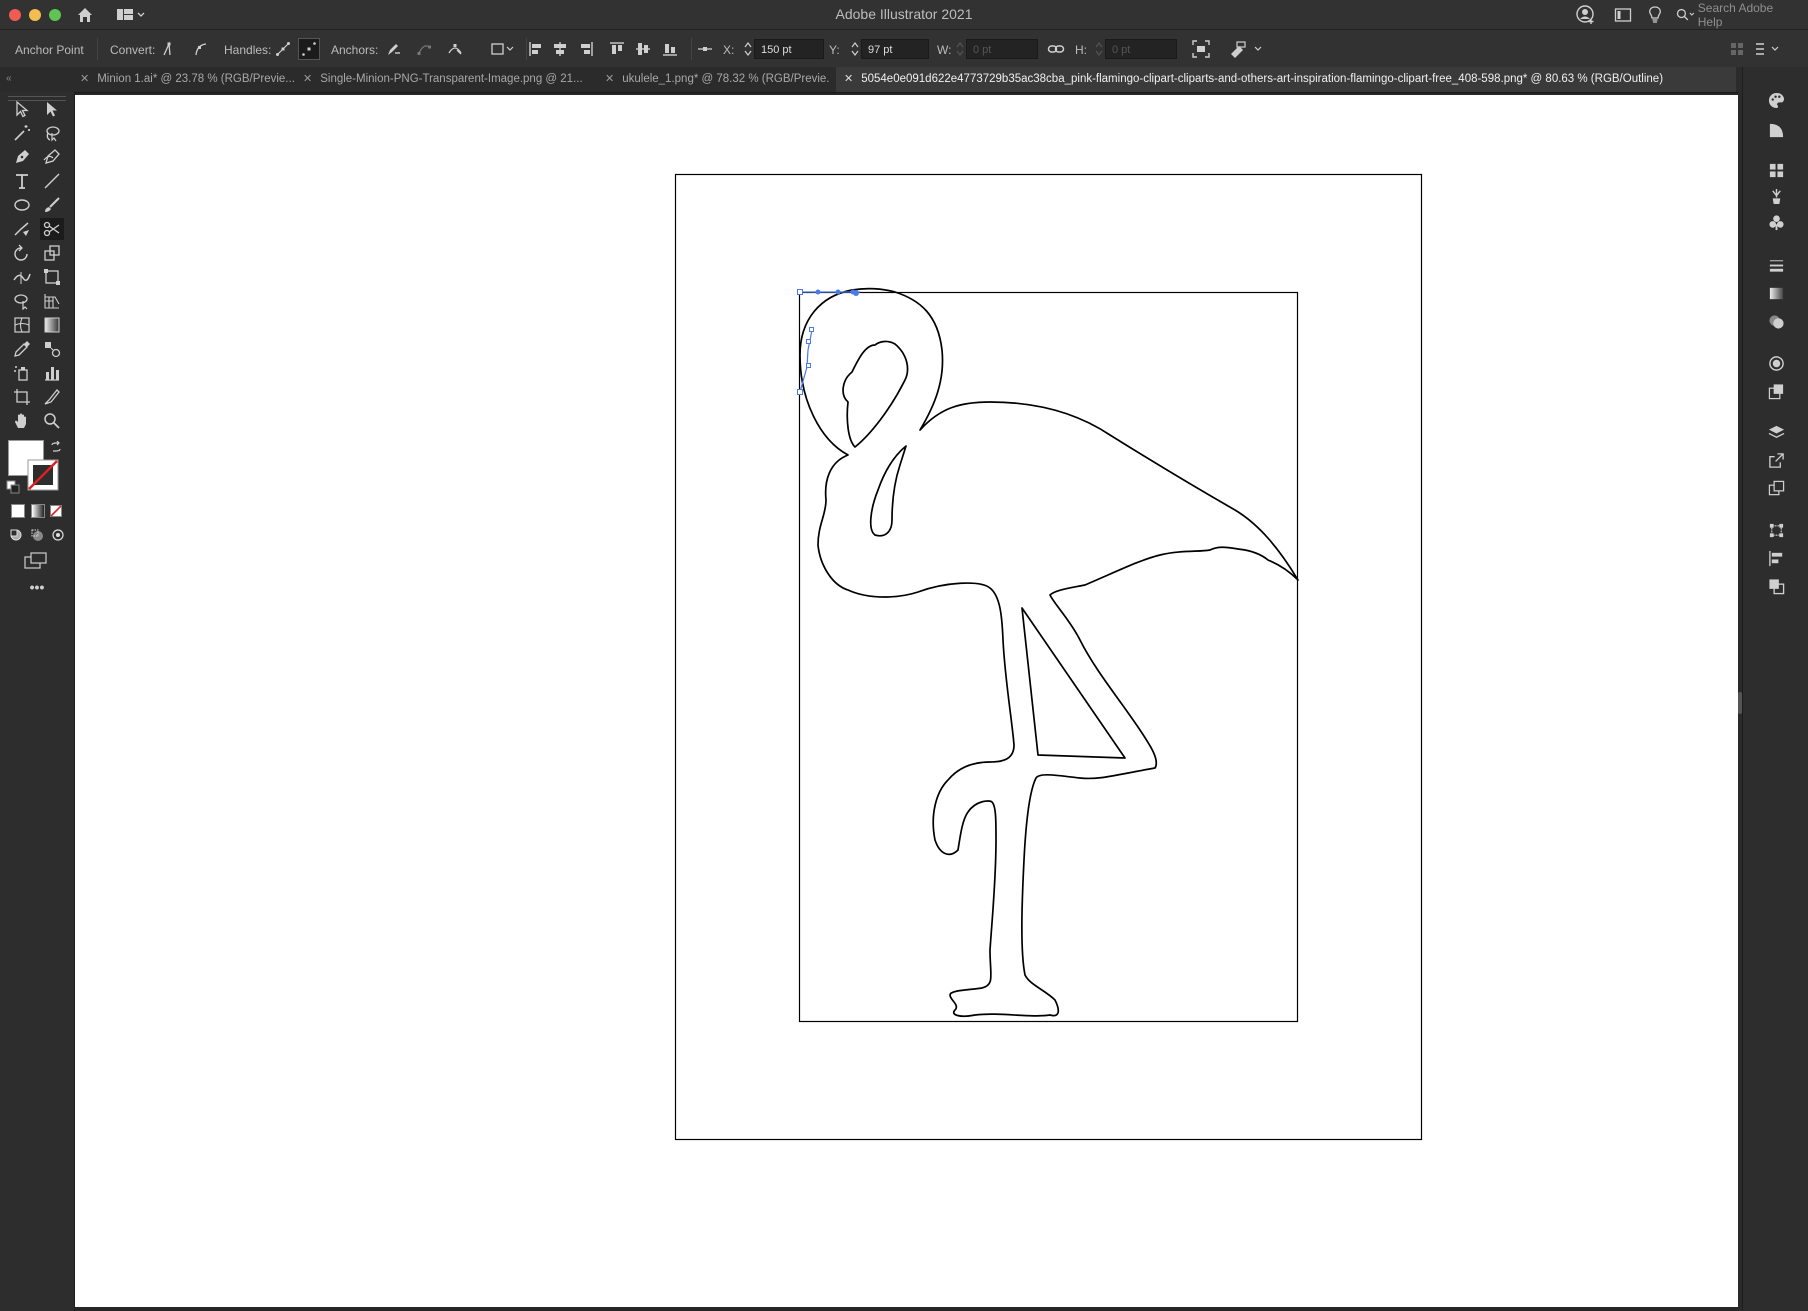 This screenshot has height=1311, width=1808. I want to click on artboards-icon, so click(1776, 488).